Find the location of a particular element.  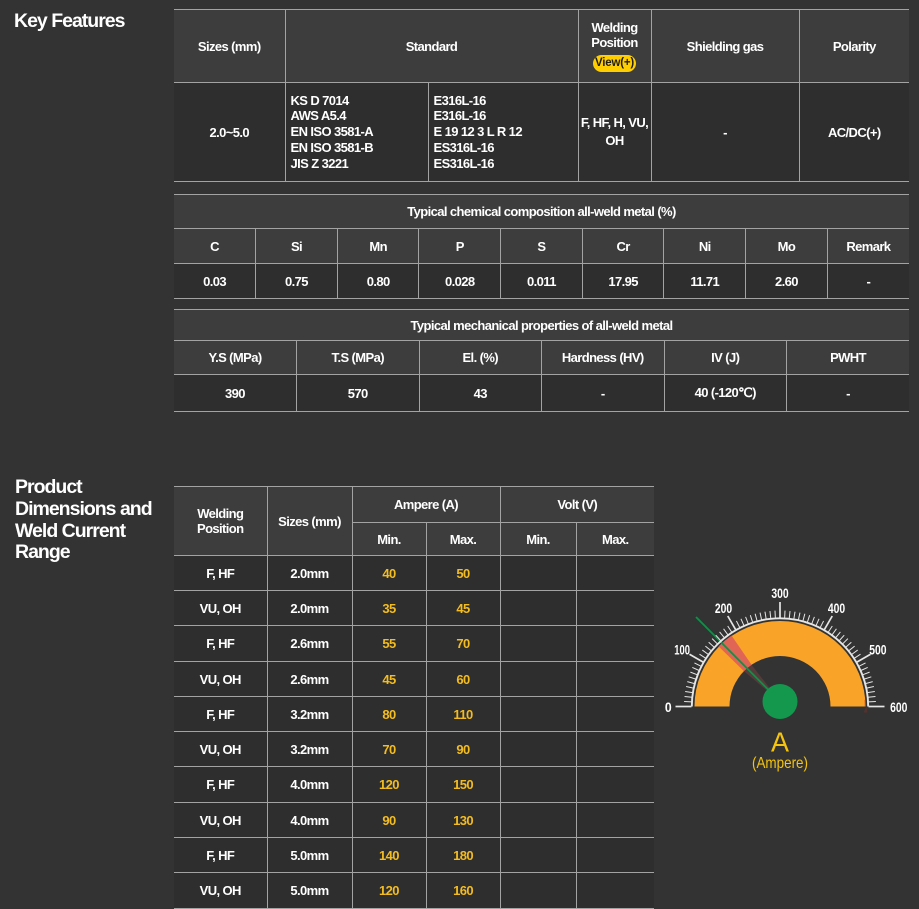

svg-text: A is located at coordinates (780, 742).